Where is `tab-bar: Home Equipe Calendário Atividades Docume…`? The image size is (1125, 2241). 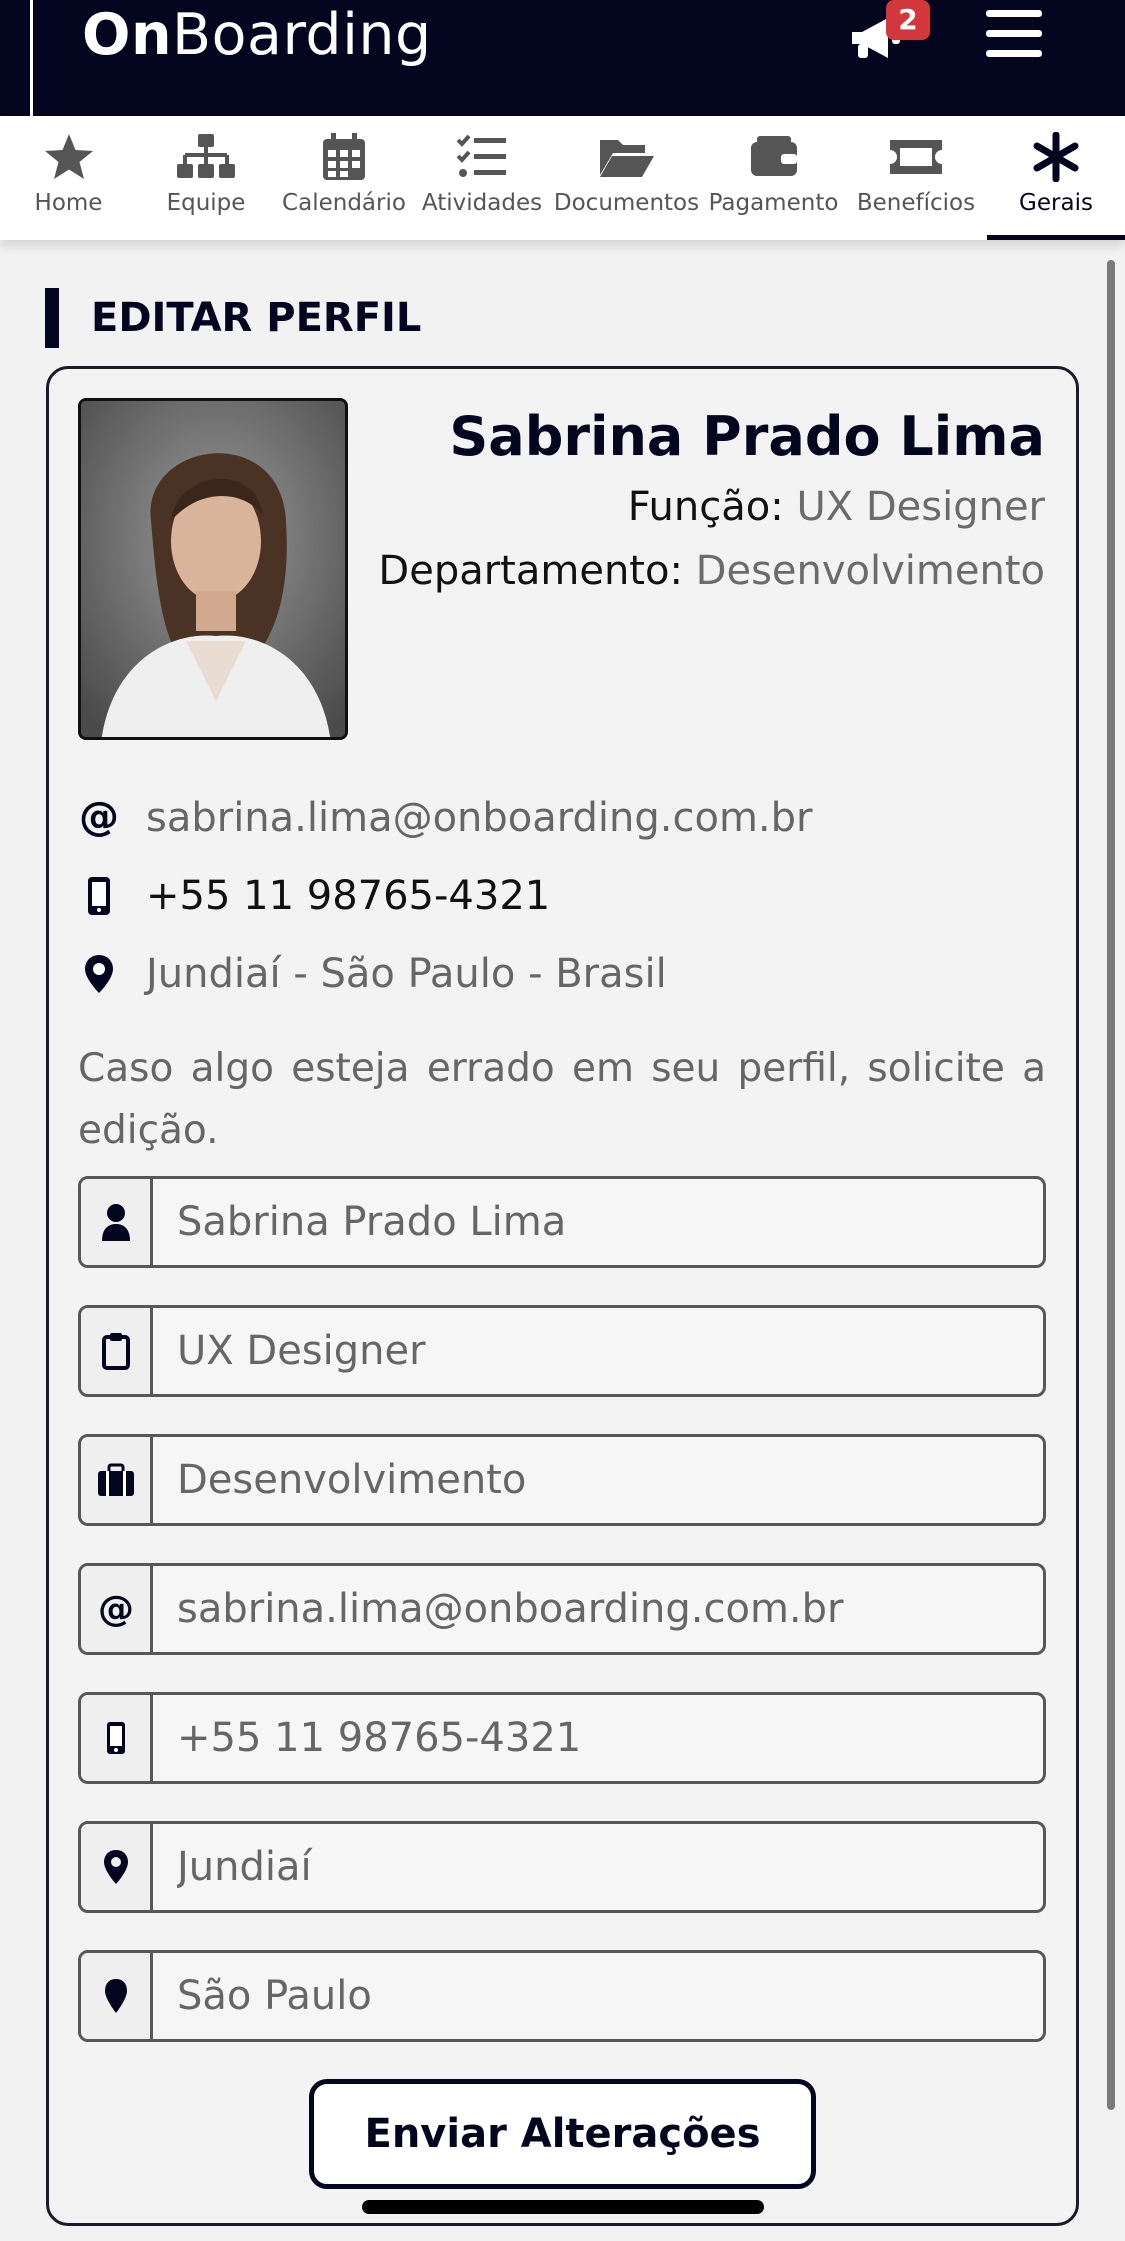 tab-bar: Home Equipe Calendário Atividades Docume… is located at coordinates (562, 178).